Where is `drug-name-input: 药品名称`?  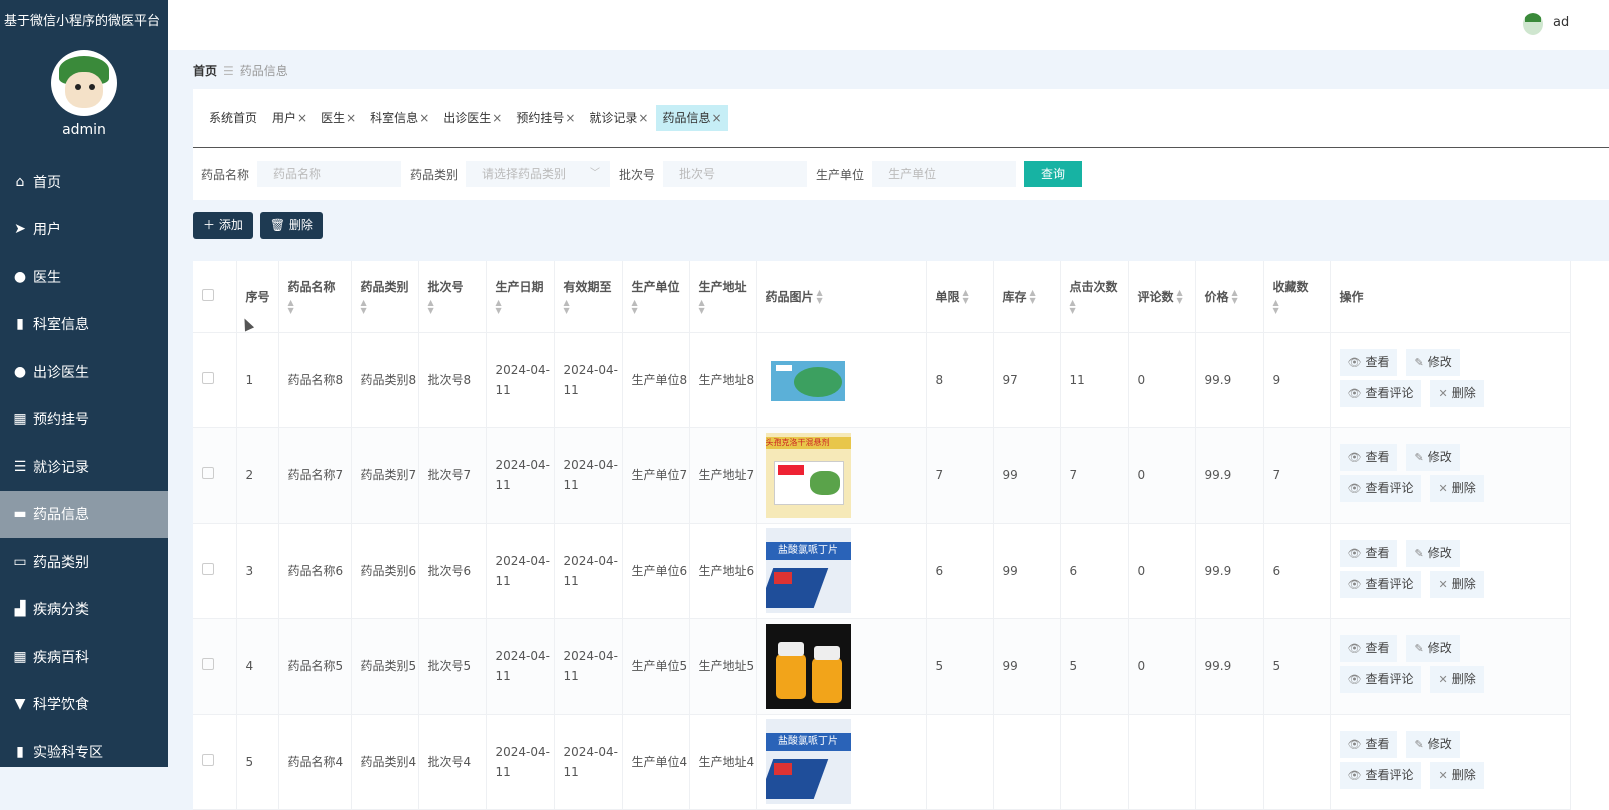 drug-name-input: 药品名称 is located at coordinates (329, 174).